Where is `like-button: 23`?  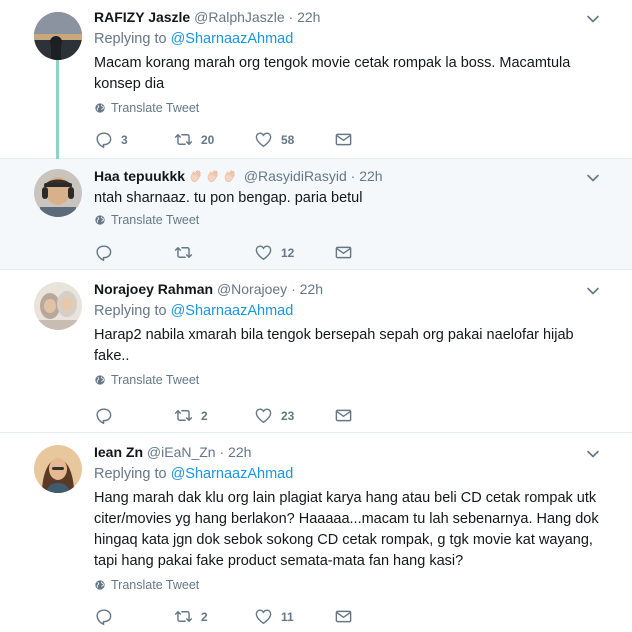
like-button: 23 is located at coordinates (294, 415).